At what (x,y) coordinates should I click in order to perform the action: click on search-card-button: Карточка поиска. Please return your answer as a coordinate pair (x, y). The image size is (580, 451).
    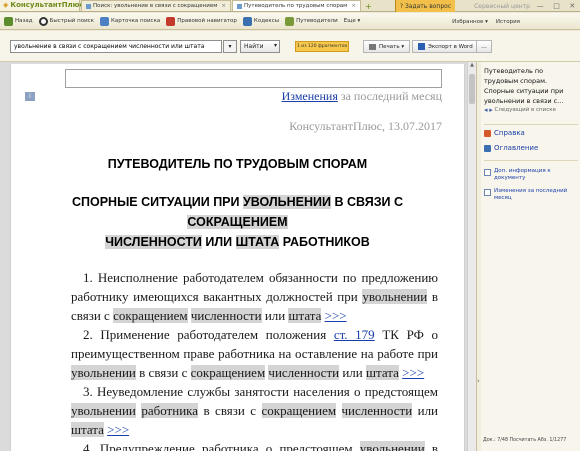
    Looking at the image, I should click on (130, 21).